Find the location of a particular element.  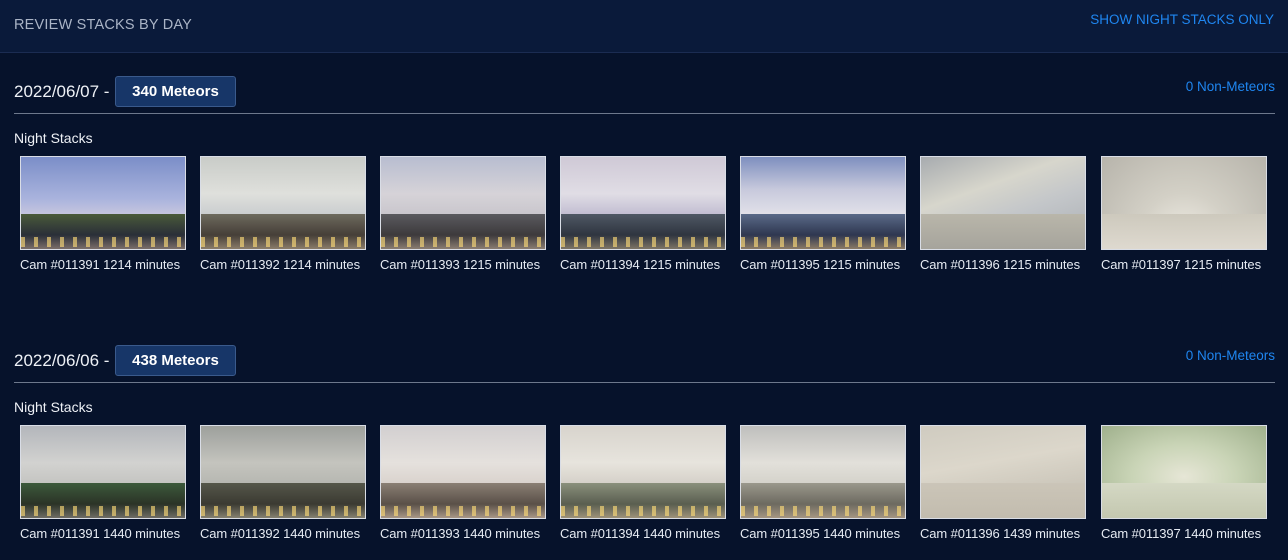

stack-thumbnail: Cam #011396 1439 minutes is located at coordinates (1003, 483).